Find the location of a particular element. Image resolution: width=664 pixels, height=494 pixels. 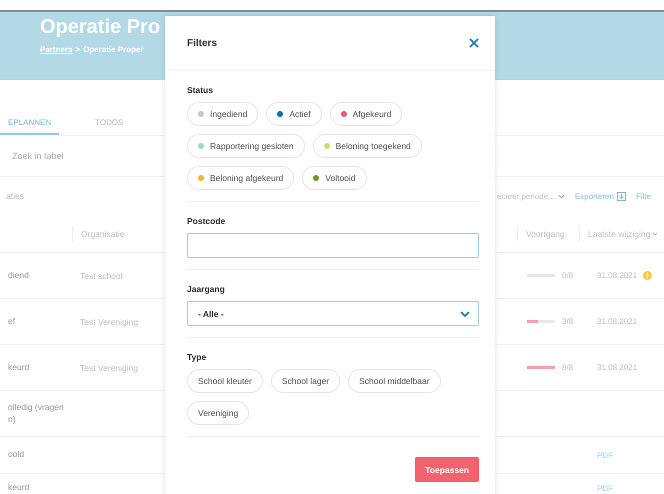

filter-chip: Actief is located at coordinates (294, 114).